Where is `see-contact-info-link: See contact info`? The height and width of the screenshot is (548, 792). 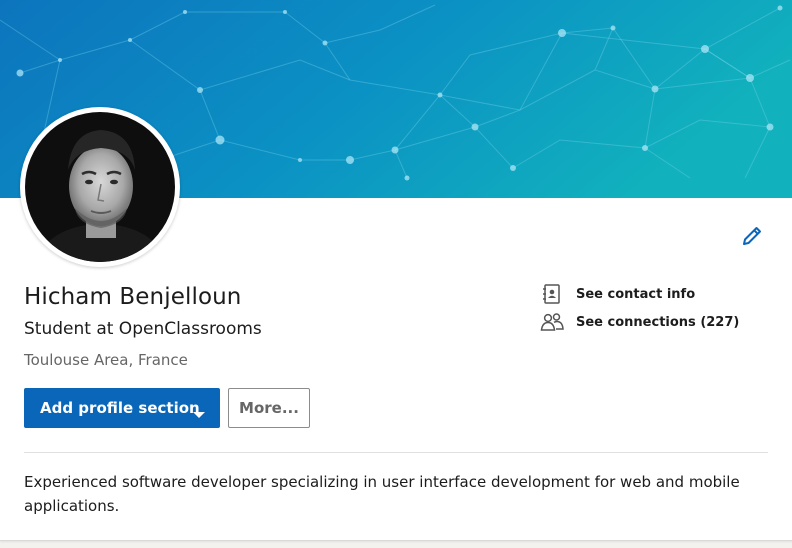 see-contact-info-link: See contact info is located at coordinates (617, 294).